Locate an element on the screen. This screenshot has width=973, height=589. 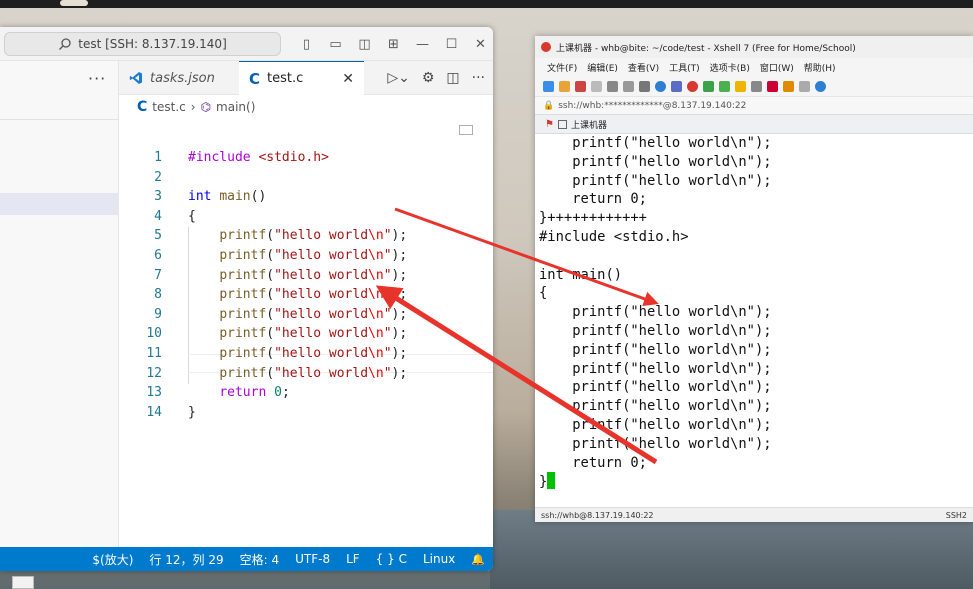
top-strip is located at coordinates (486, 4).